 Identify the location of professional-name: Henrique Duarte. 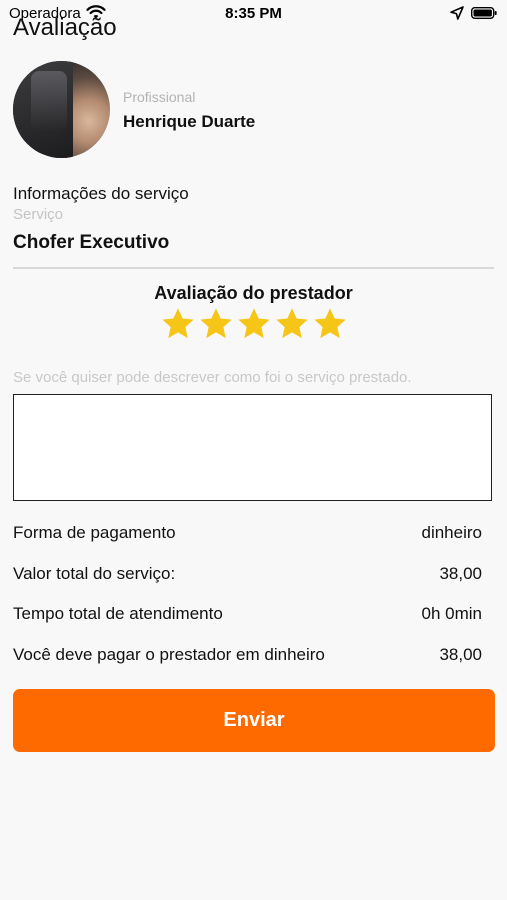
(189, 121).